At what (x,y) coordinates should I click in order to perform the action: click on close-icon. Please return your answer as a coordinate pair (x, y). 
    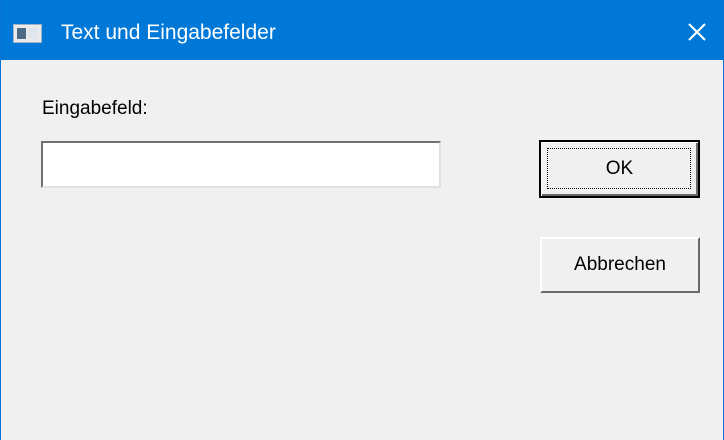
    Looking at the image, I should click on (697, 32).